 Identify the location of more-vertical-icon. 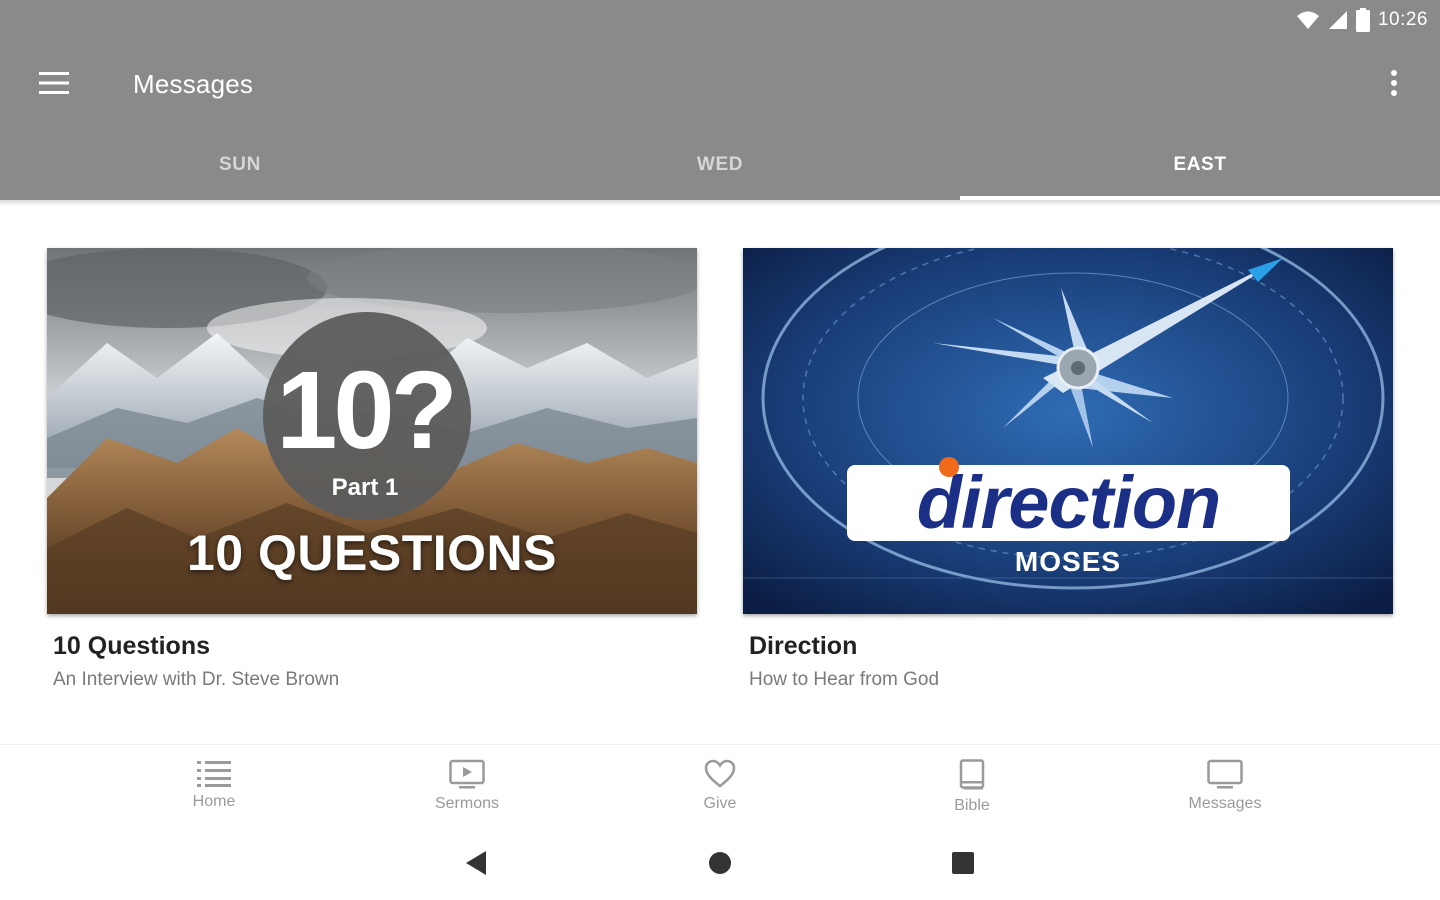
(1394, 85).